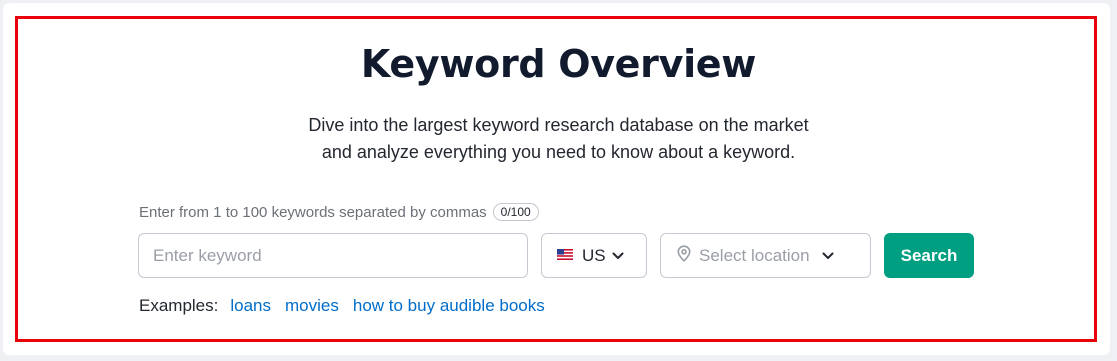 The height and width of the screenshot is (361, 1117). What do you see at coordinates (515, 212) in the screenshot?
I see `keyword-counter-badge: 0/100` at bounding box center [515, 212].